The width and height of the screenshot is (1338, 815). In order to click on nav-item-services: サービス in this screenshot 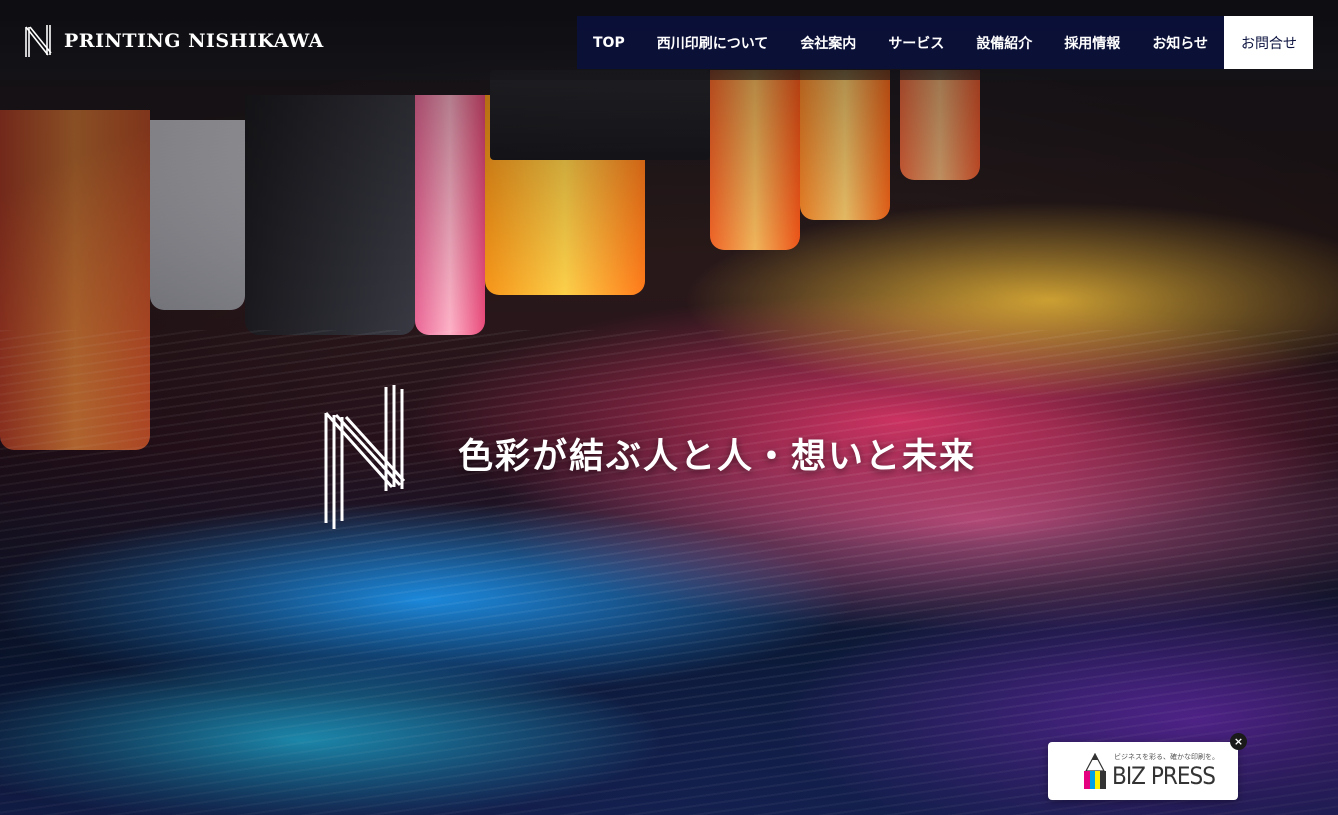, I will do `click(916, 42)`.